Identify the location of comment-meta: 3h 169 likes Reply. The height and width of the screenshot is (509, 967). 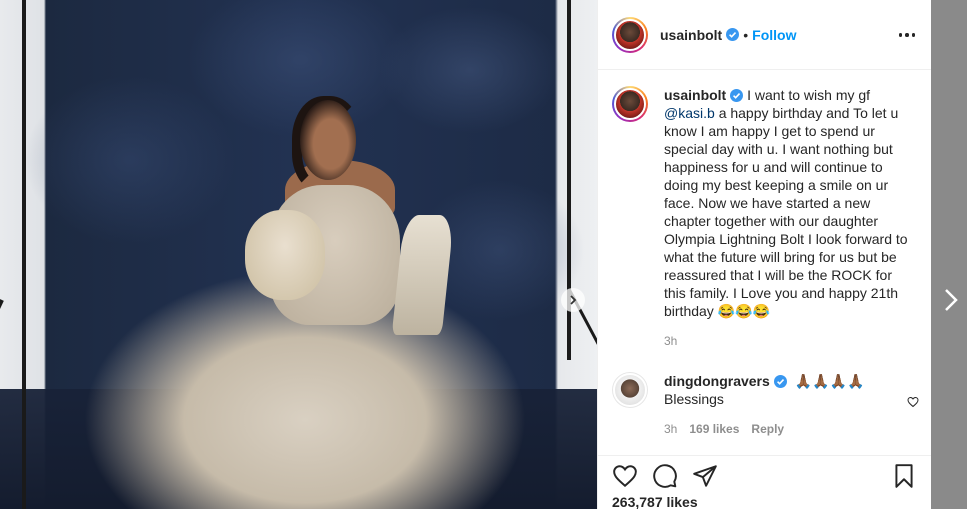
(764, 429).